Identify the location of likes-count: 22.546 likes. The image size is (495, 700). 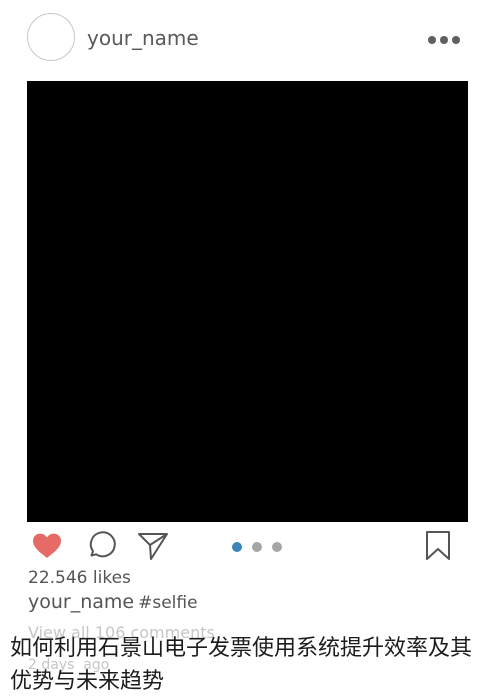
(79, 578).